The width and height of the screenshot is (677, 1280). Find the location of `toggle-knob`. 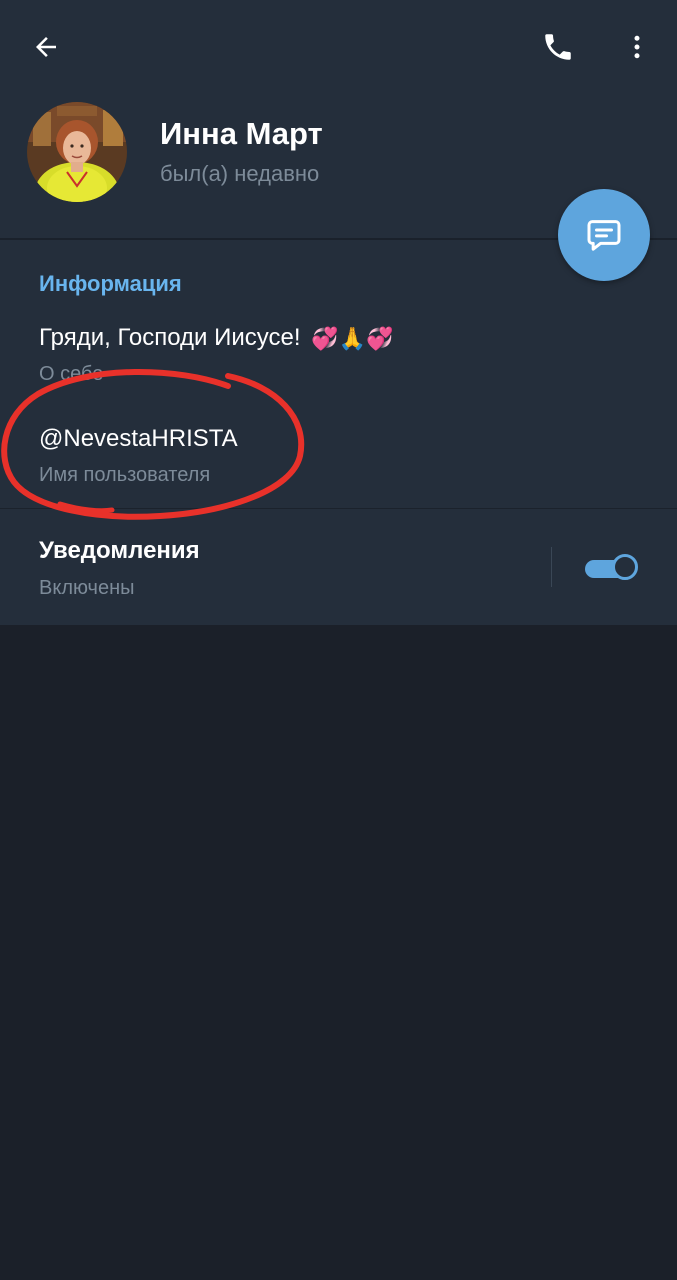

toggle-knob is located at coordinates (625, 567).